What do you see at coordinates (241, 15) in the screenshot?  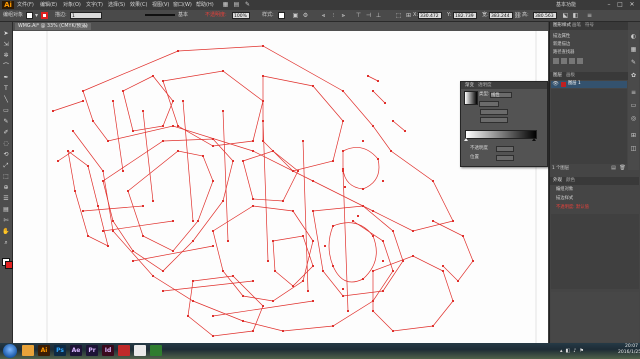 I see `opacity-field: 100%` at bounding box center [241, 15].